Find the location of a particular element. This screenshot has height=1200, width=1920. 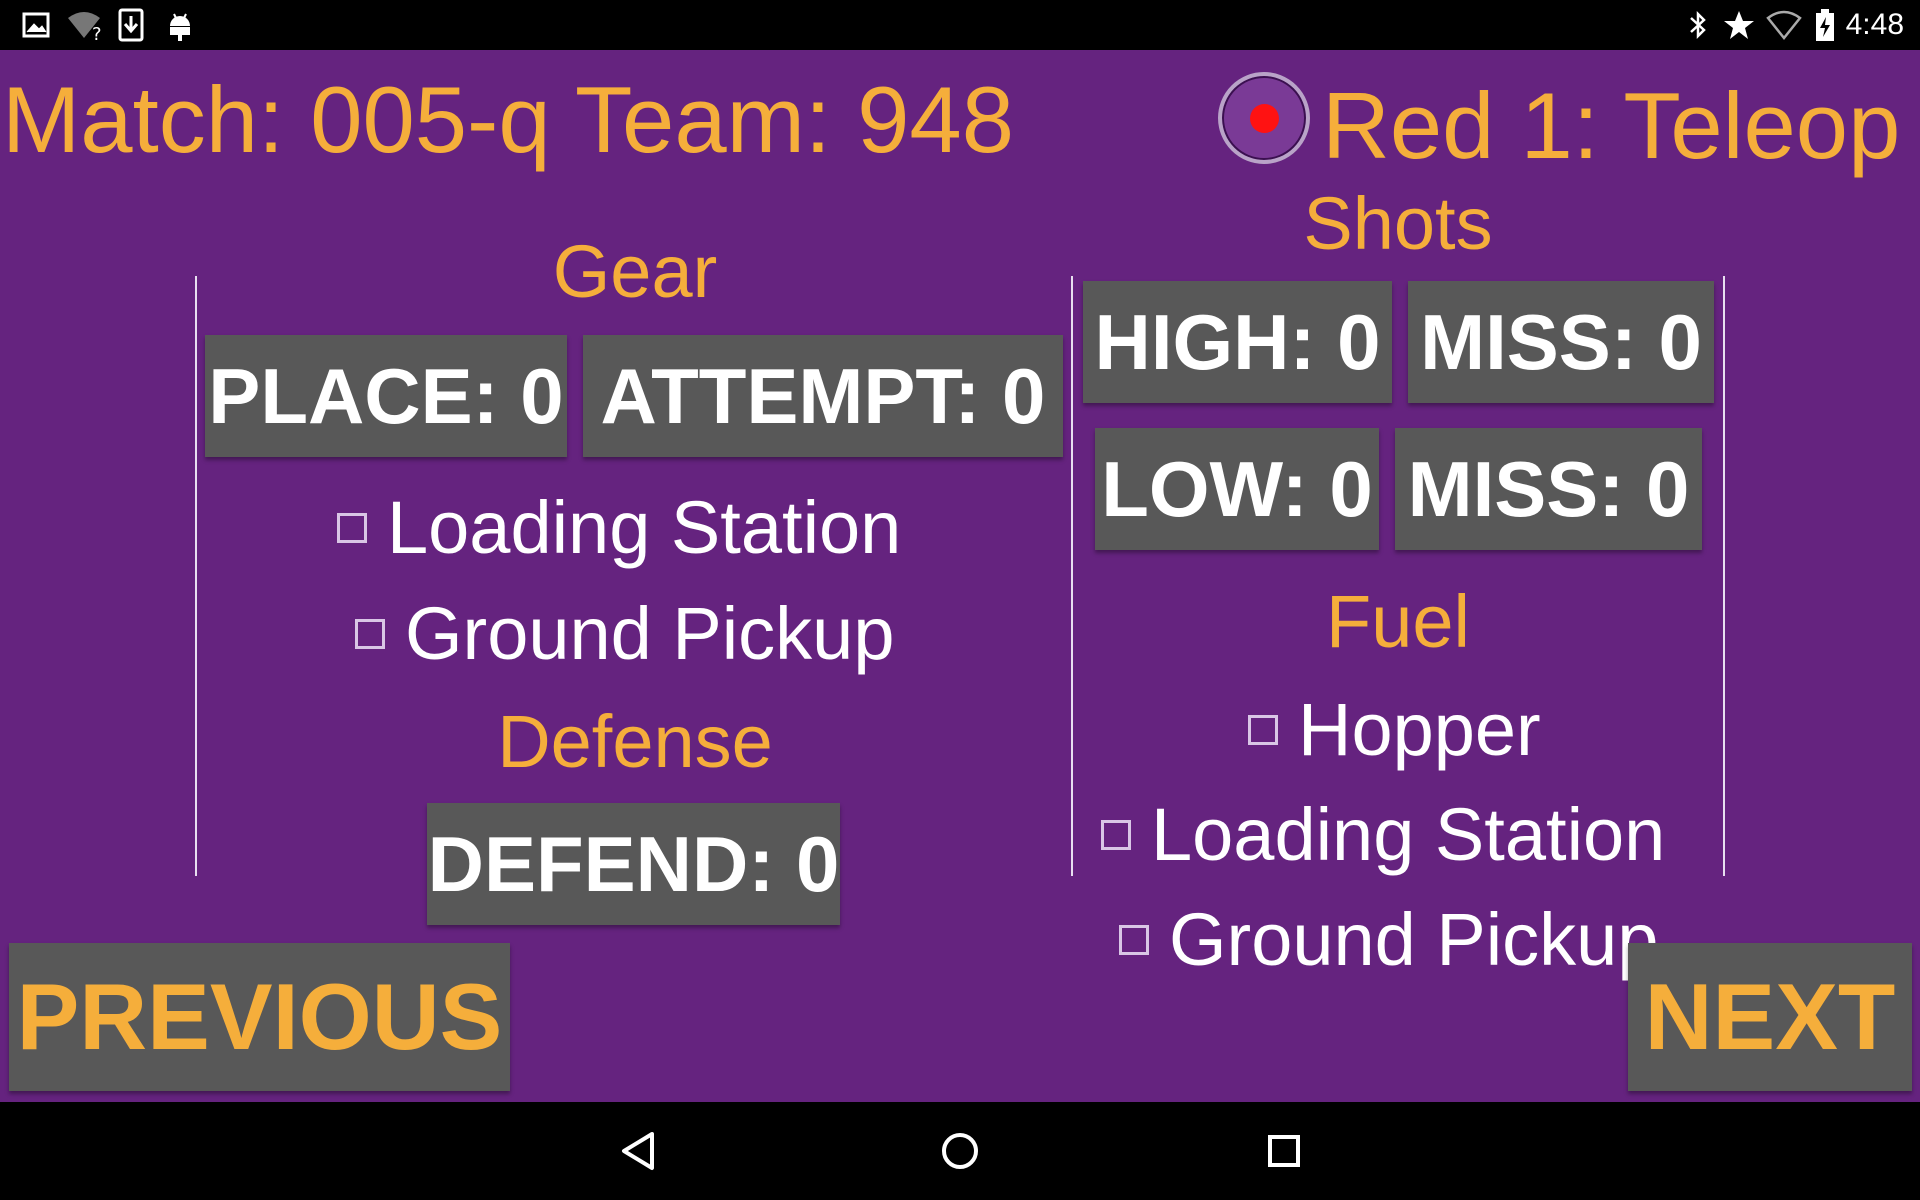

fuel-loading-station-label: Loading Station is located at coordinates (1408, 834).